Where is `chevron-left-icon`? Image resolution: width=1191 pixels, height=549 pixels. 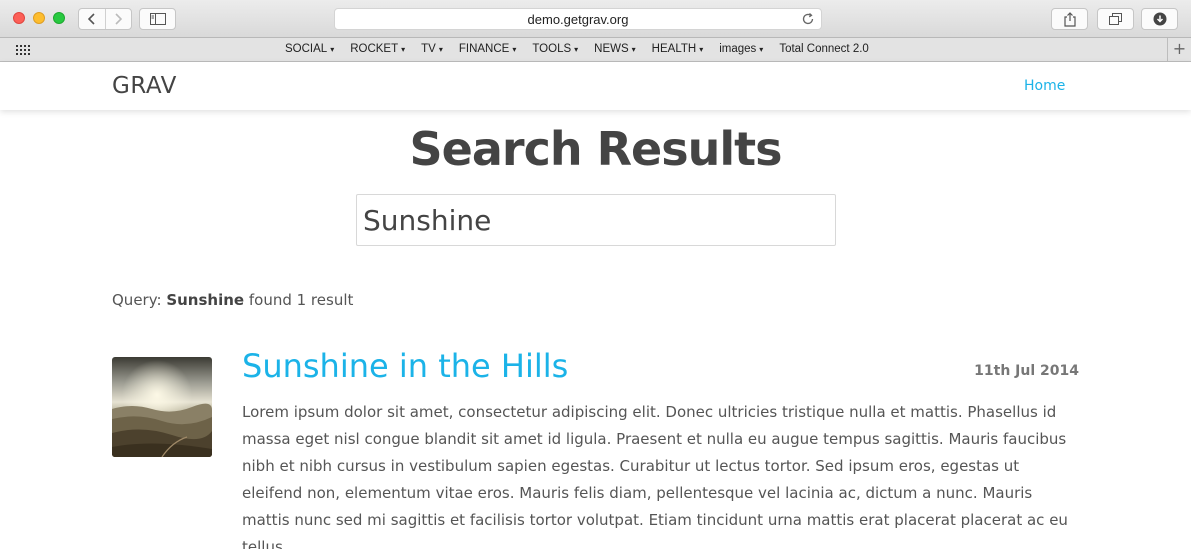 chevron-left-icon is located at coordinates (91, 19).